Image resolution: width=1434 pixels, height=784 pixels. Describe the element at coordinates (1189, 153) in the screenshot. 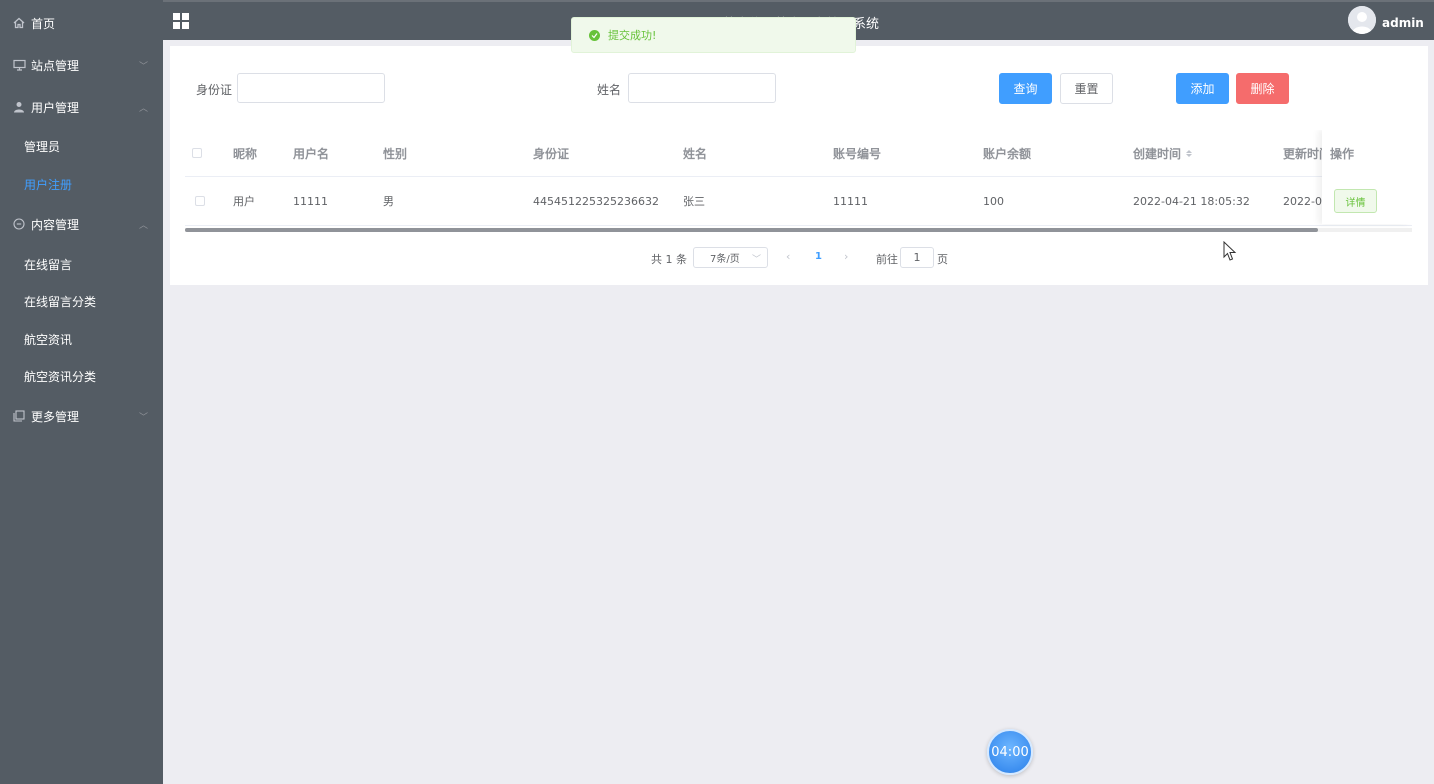

I see `sort-caret-icon` at that location.